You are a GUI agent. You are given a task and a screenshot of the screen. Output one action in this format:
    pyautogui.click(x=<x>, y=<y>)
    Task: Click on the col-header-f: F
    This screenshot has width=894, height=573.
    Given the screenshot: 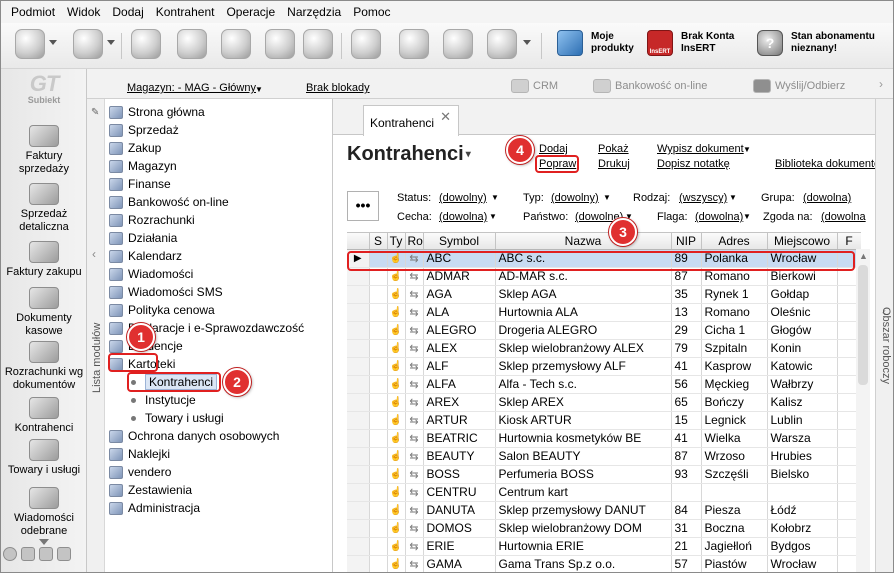 What is the action you would take?
    pyautogui.click(x=849, y=241)
    